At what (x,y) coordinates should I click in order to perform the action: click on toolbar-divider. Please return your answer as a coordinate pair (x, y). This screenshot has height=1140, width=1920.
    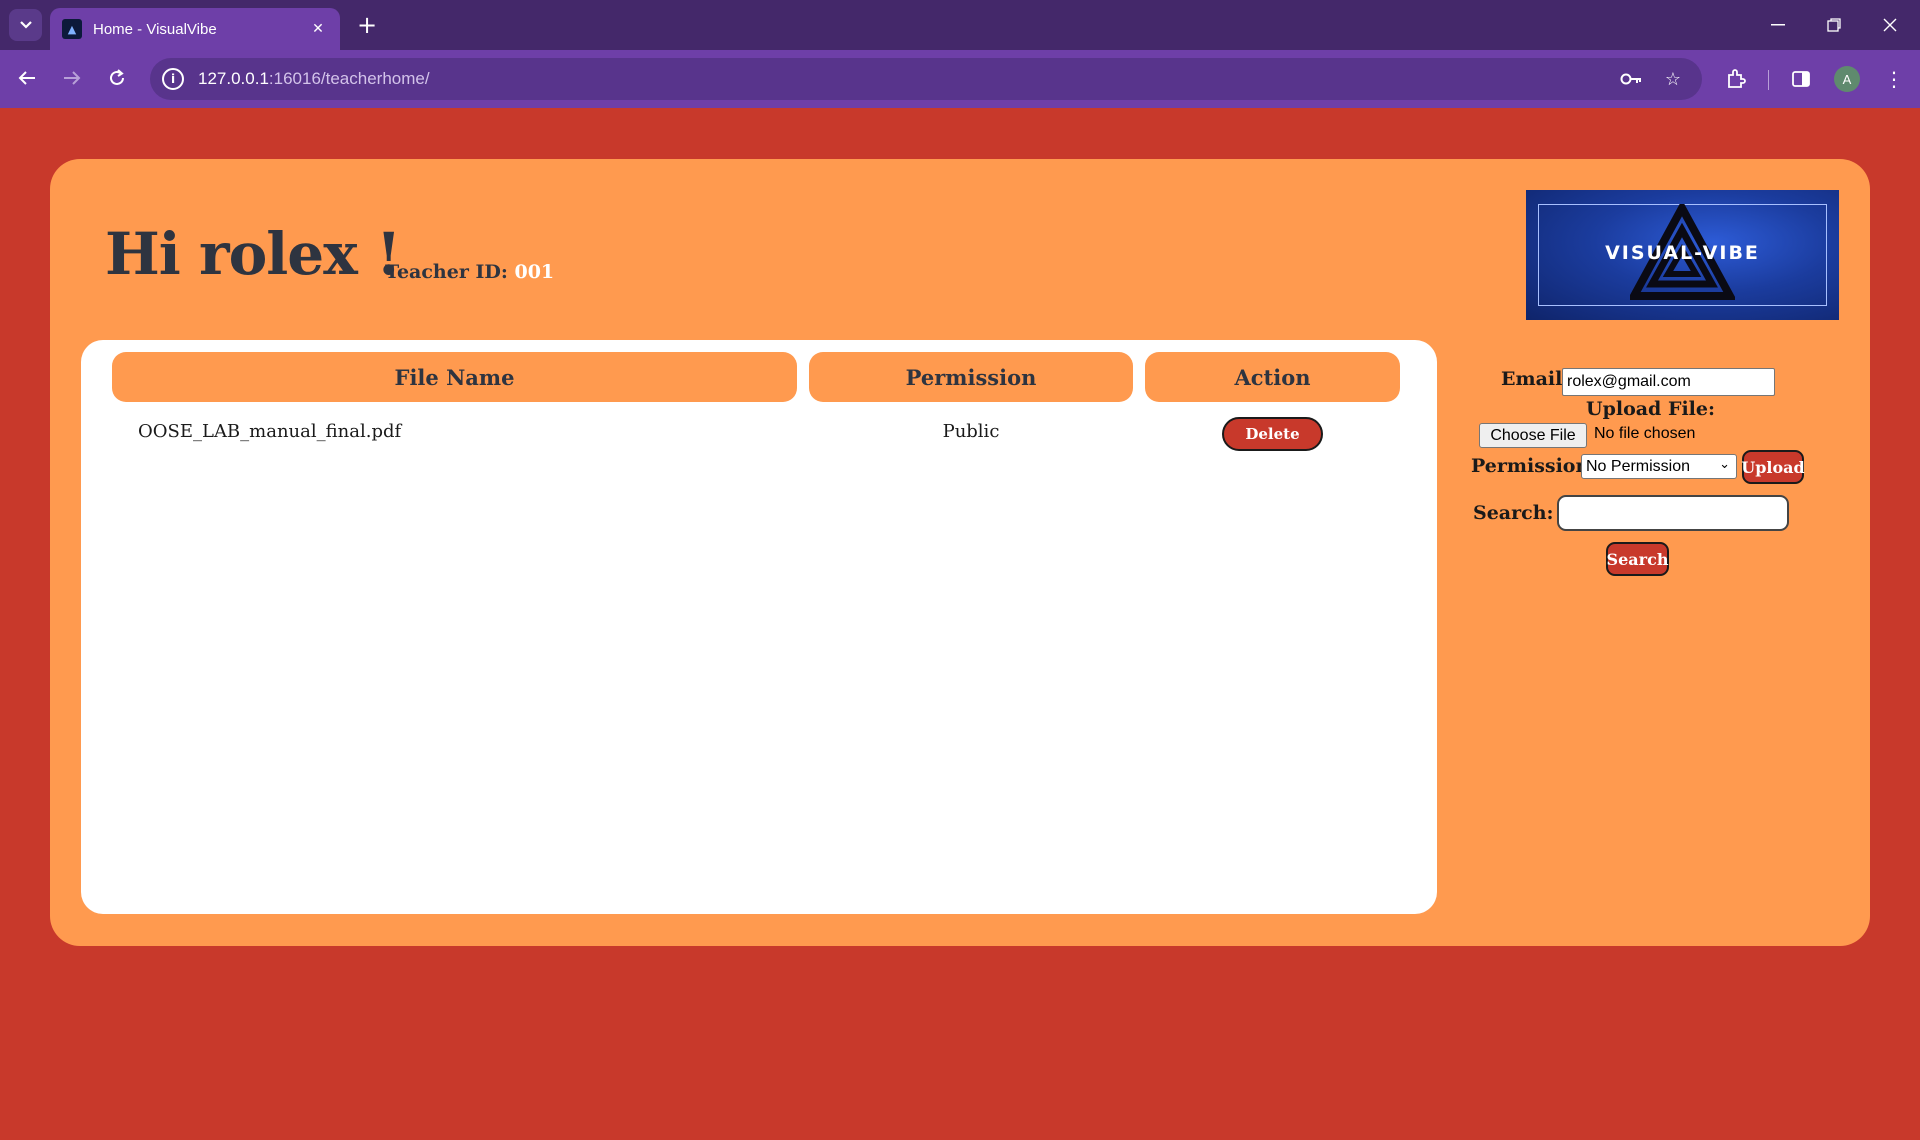
    Looking at the image, I should click on (1768, 80).